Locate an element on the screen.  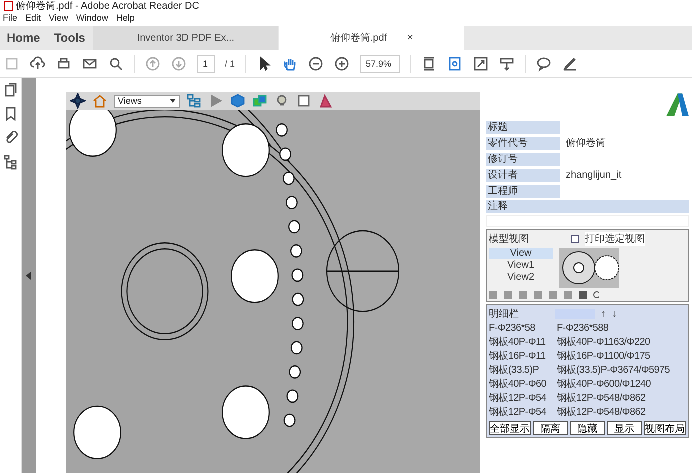
print-label: 打印选定视图 is located at coordinates (615, 239).